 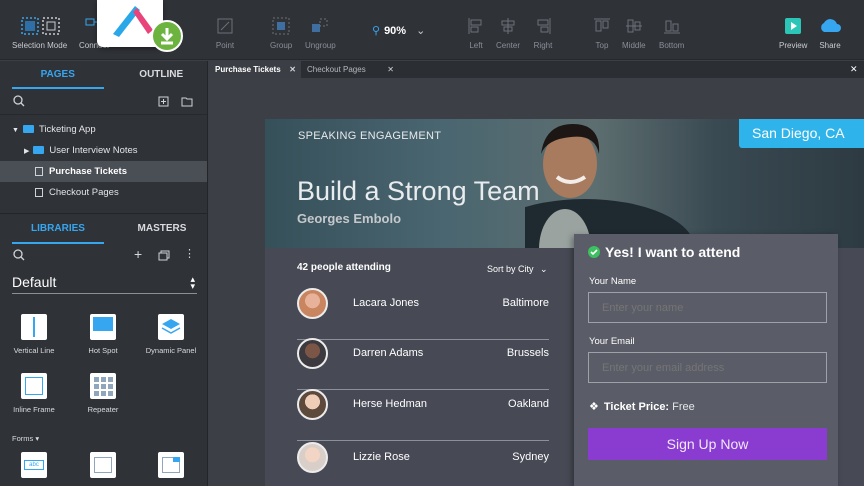 What do you see at coordinates (423, 364) in the screenshot?
I see `list-item: Darren Adams Brussels` at bounding box center [423, 364].